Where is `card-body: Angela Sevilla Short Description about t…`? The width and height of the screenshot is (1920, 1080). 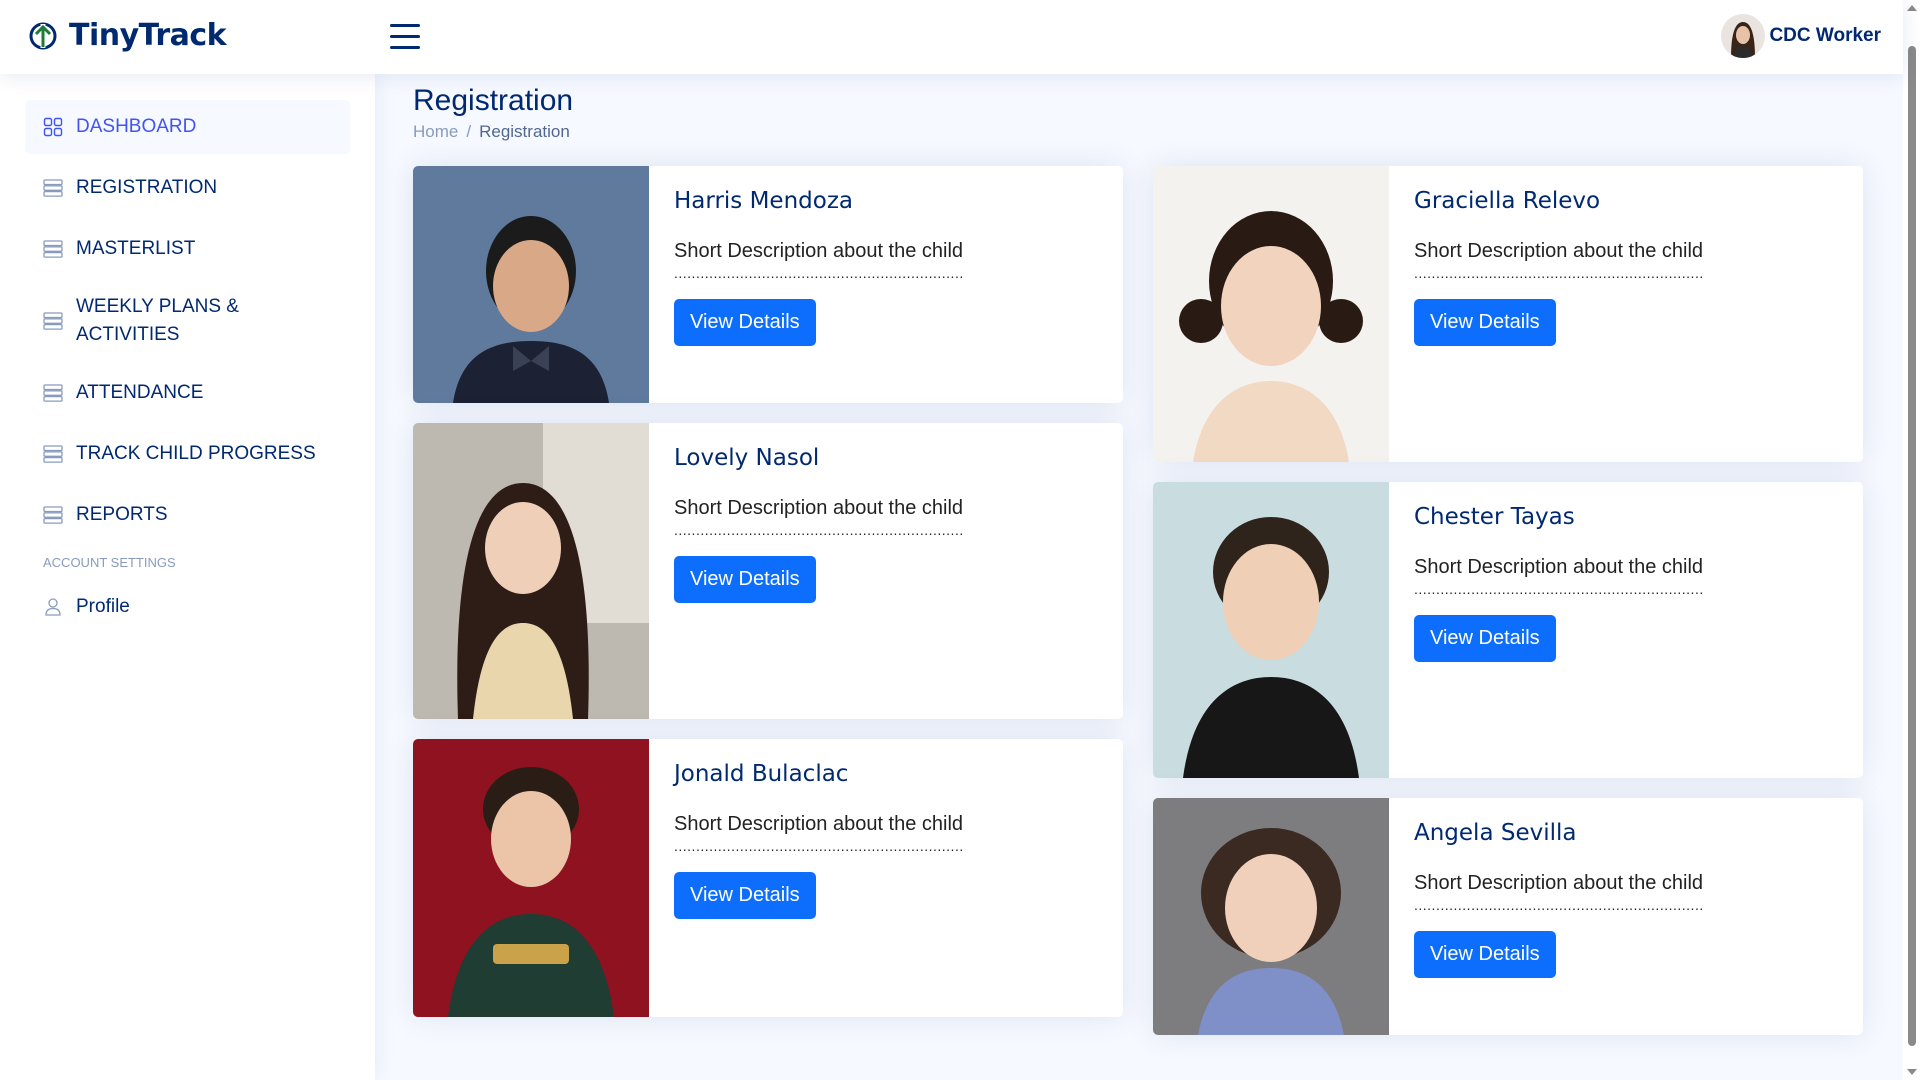 card-body: Angela Sevilla Short Description about t… is located at coordinates (1559, 899).